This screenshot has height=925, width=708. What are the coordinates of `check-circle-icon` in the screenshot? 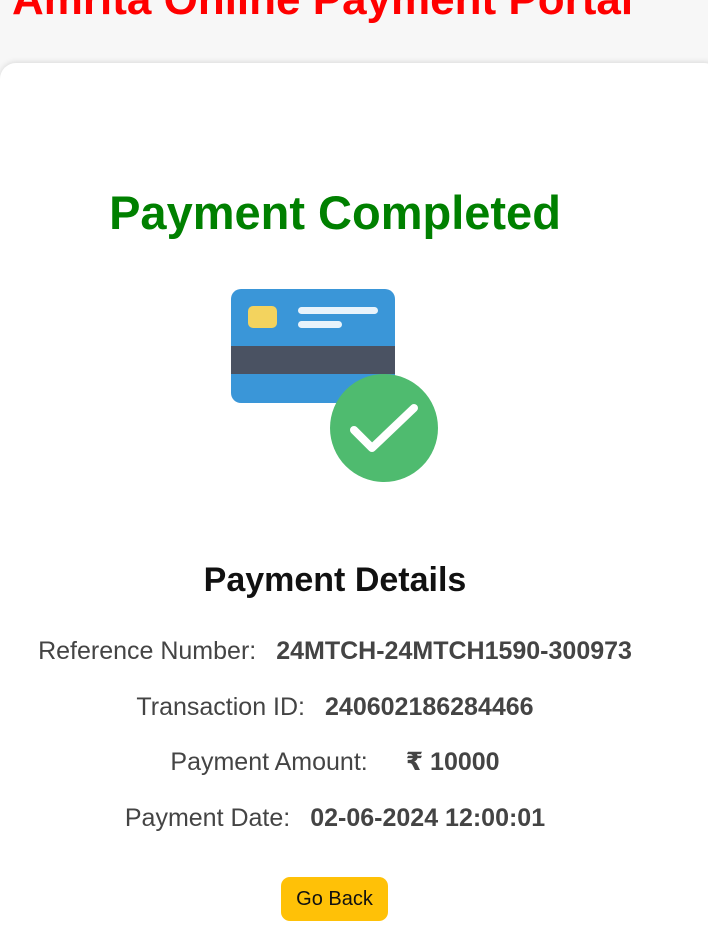 It's located at (384, 428).